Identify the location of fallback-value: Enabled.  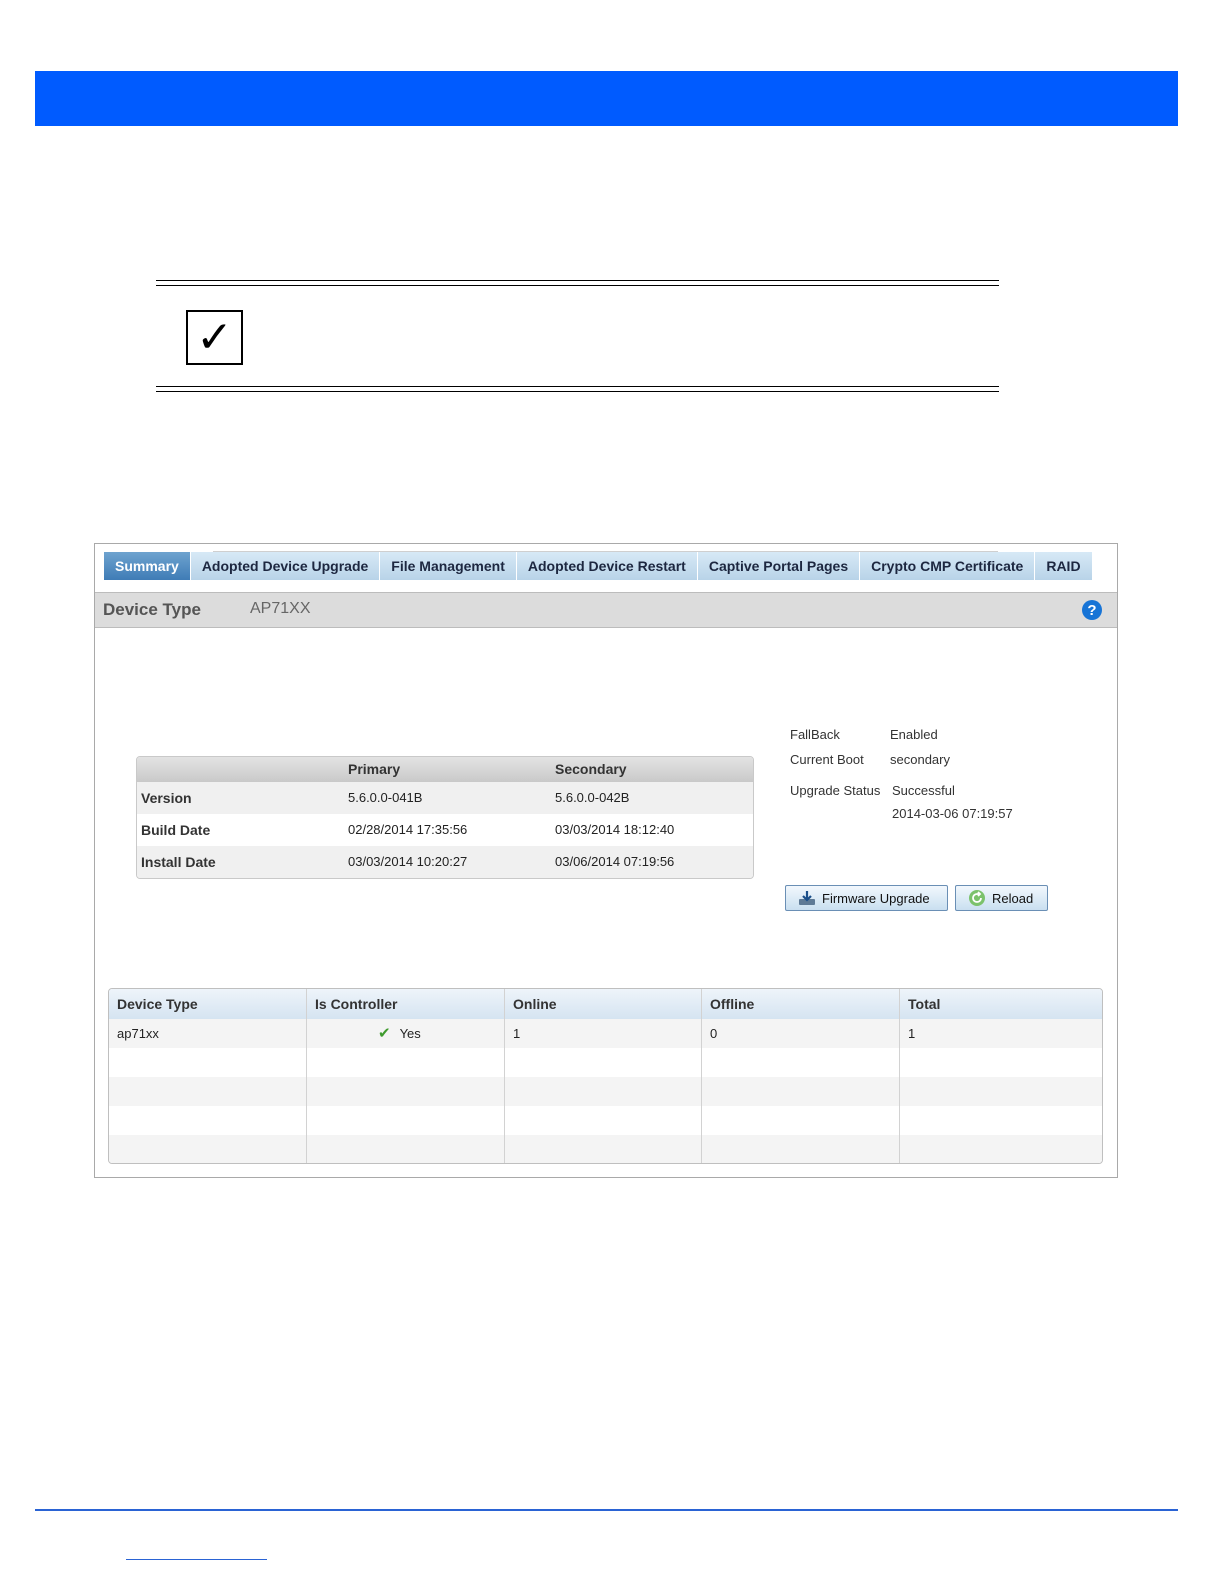
(914, 734).